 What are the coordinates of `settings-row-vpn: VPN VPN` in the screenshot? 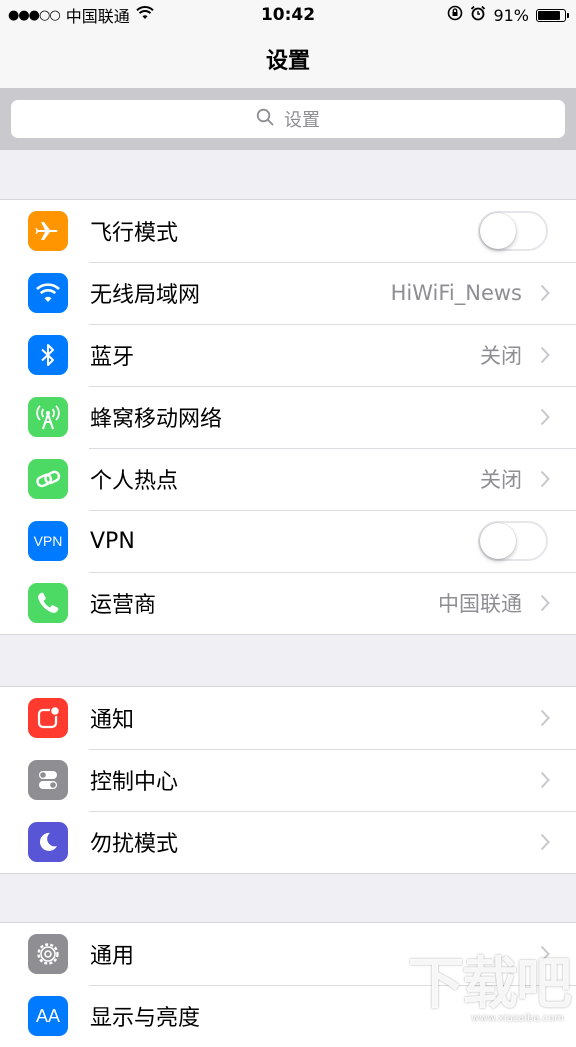 It's located at (288, 541).